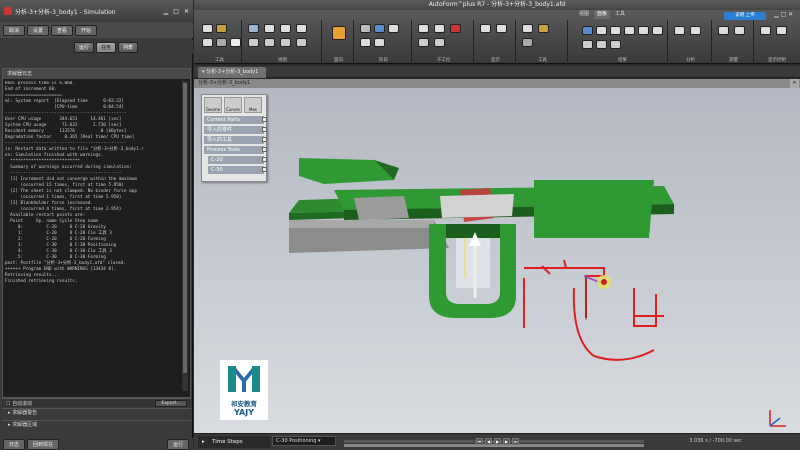 This screenshot has width=800, height=450. Describe the element at coordinates (96, 412) in the screenshot. I see `section-solver-warnings: ▸ 求解器警告` at that location.